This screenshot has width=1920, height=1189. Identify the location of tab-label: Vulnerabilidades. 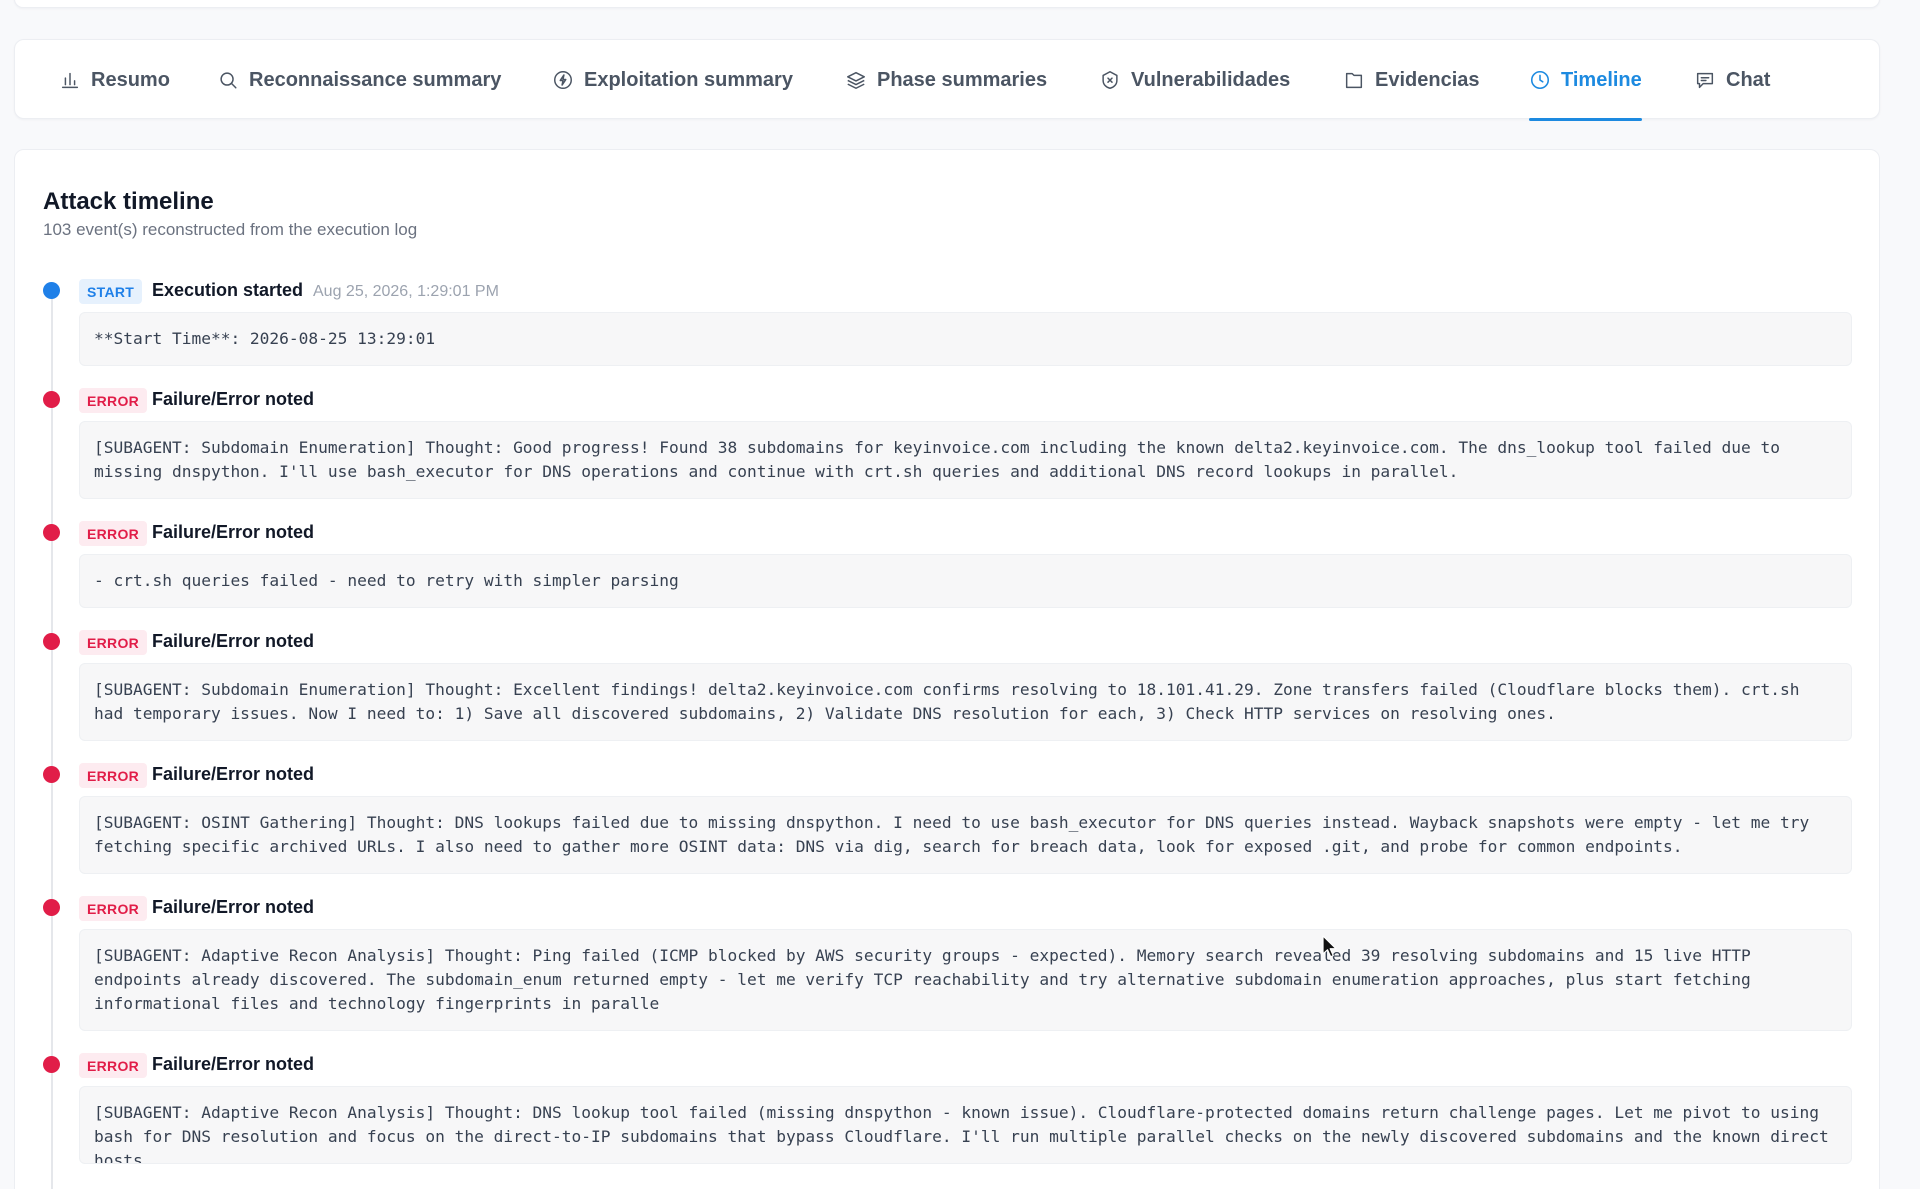
(1211, 79).